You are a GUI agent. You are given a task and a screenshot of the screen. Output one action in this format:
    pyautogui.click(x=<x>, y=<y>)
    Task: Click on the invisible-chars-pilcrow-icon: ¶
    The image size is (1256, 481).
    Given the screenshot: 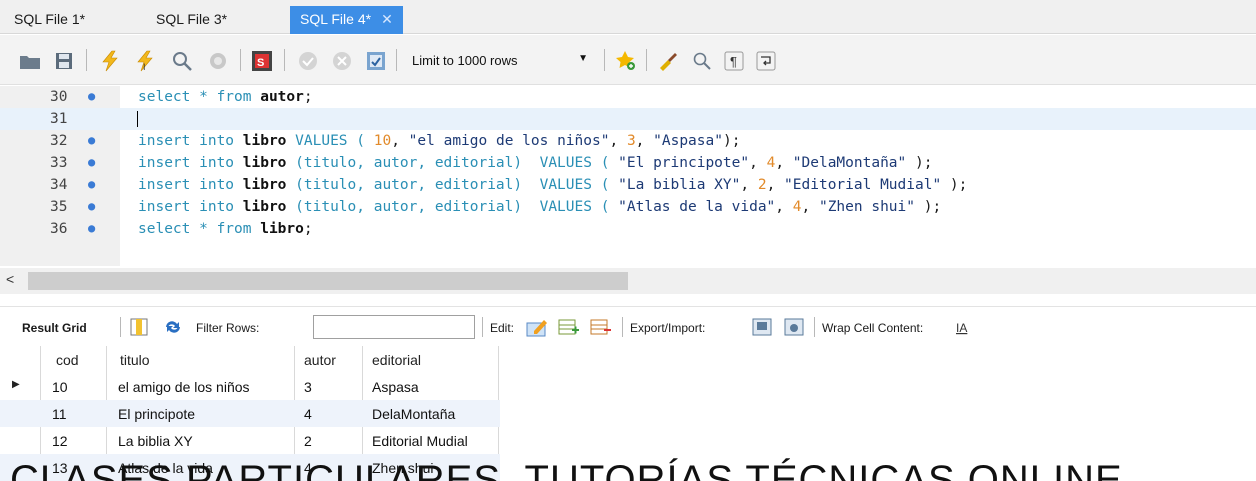 What is the action you would take?
    pyautogui.click(x=734, y=61)
    